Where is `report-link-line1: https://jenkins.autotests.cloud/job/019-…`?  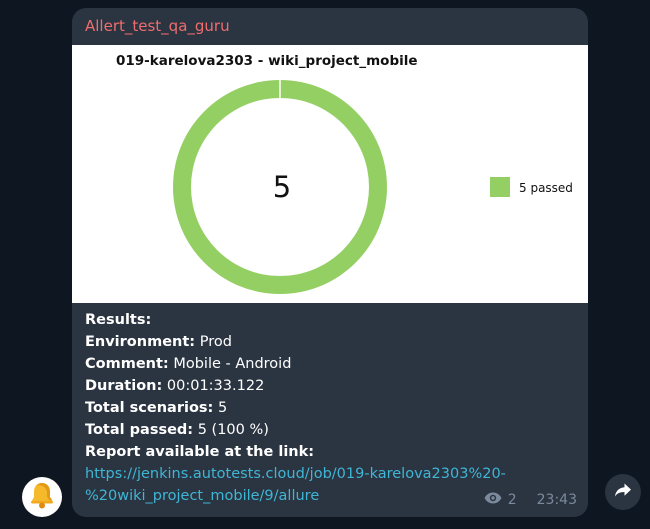
report-link-line1: https://jenkins.autotests.cloud/job/019-… is located at coordinates (295, 474).